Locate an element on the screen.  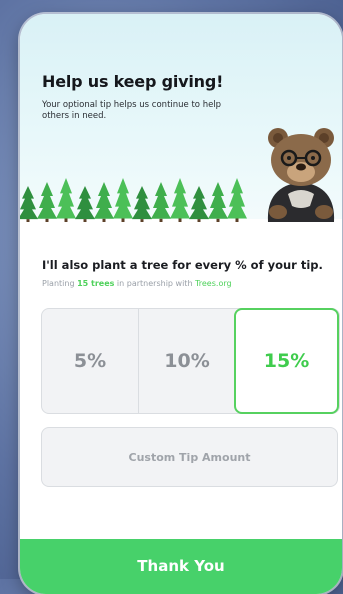
tip-option-10: 10% is located at coordinates (186, 361).